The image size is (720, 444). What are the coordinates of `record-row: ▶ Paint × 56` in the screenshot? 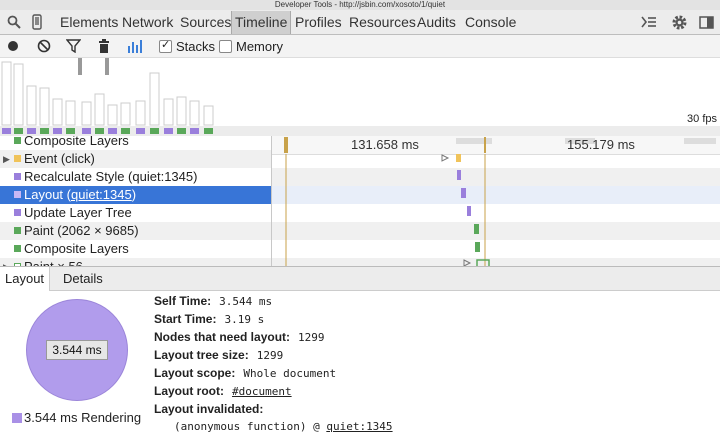 It's located at (135, 262).